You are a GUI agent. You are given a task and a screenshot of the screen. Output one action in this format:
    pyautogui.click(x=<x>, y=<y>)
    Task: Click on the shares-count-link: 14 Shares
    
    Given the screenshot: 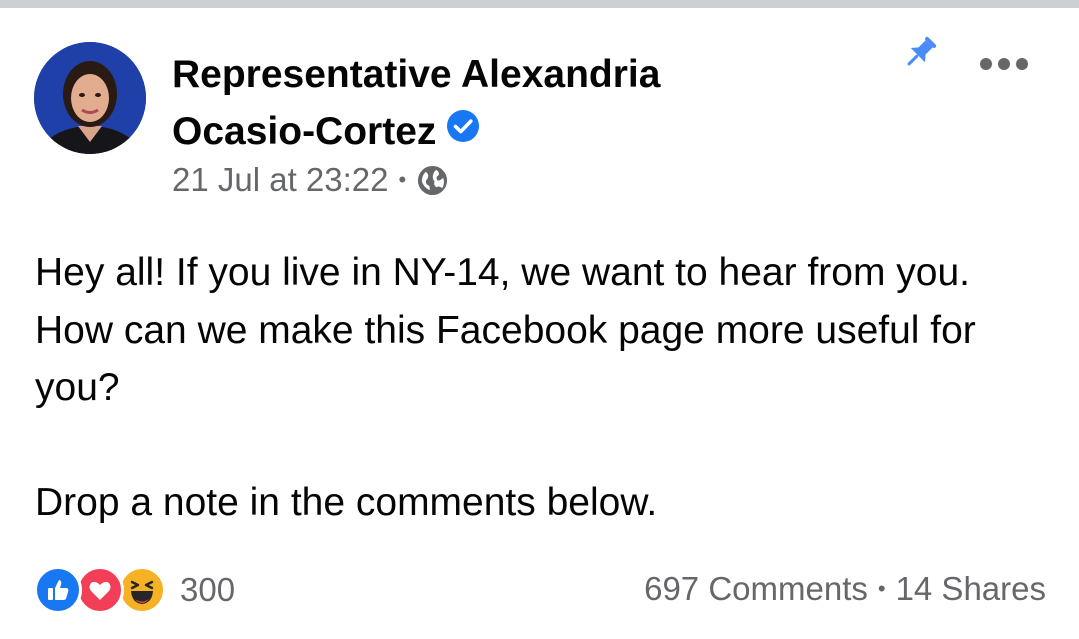 What is the action you would take?
    pyautogui.click(x=971, y=589)
    